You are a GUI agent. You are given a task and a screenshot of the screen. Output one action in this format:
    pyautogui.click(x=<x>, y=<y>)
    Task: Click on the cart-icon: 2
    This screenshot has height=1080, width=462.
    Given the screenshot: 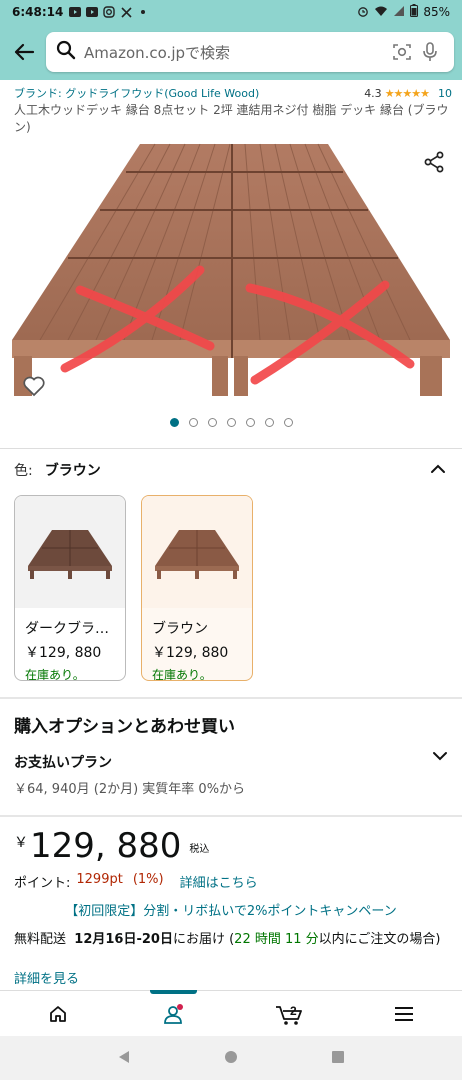 What is the action you would take?
    pyautogui.click(x=288, y=1014)
    